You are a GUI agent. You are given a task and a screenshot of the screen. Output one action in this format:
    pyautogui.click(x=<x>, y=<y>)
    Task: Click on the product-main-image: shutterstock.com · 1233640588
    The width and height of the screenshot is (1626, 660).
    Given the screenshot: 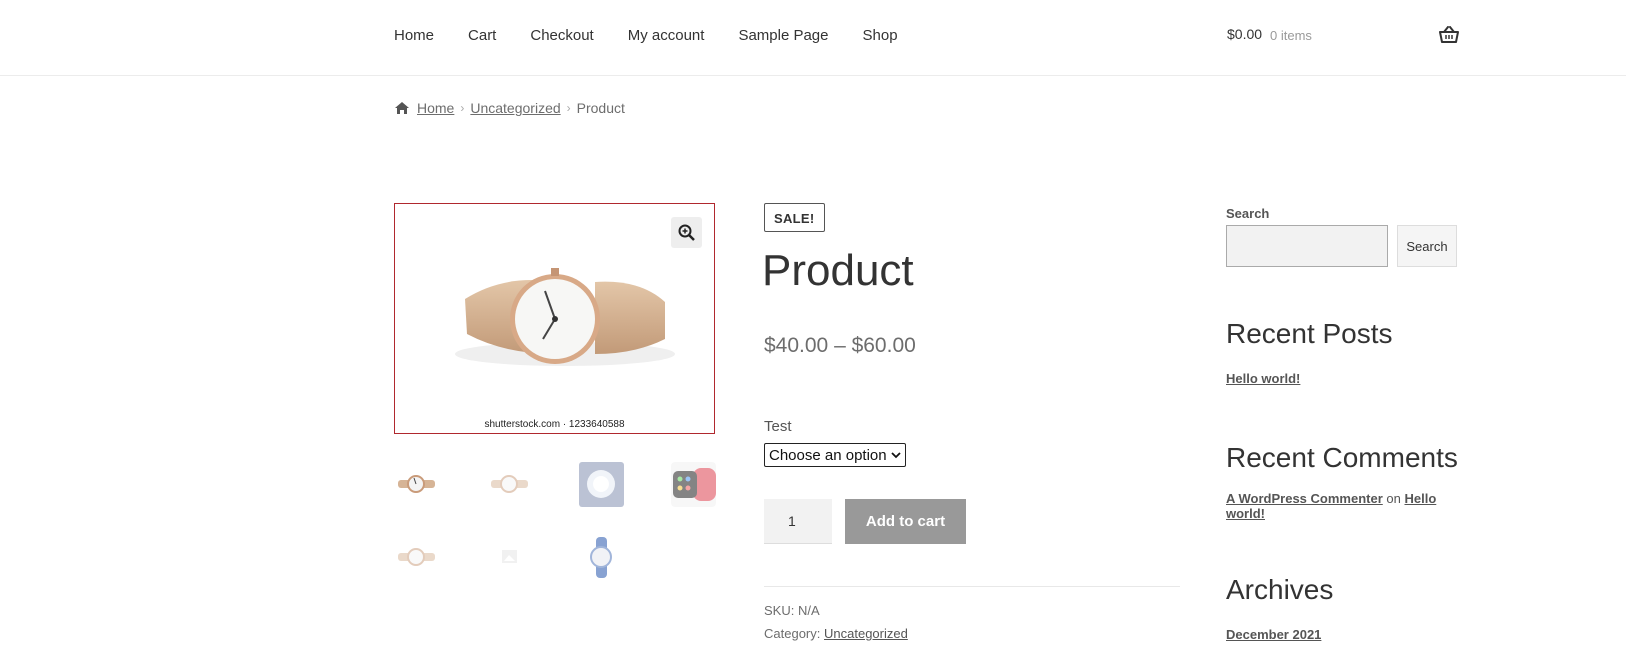 What is the action you would take?
    pyautogui.click(x=554, y=318)
    